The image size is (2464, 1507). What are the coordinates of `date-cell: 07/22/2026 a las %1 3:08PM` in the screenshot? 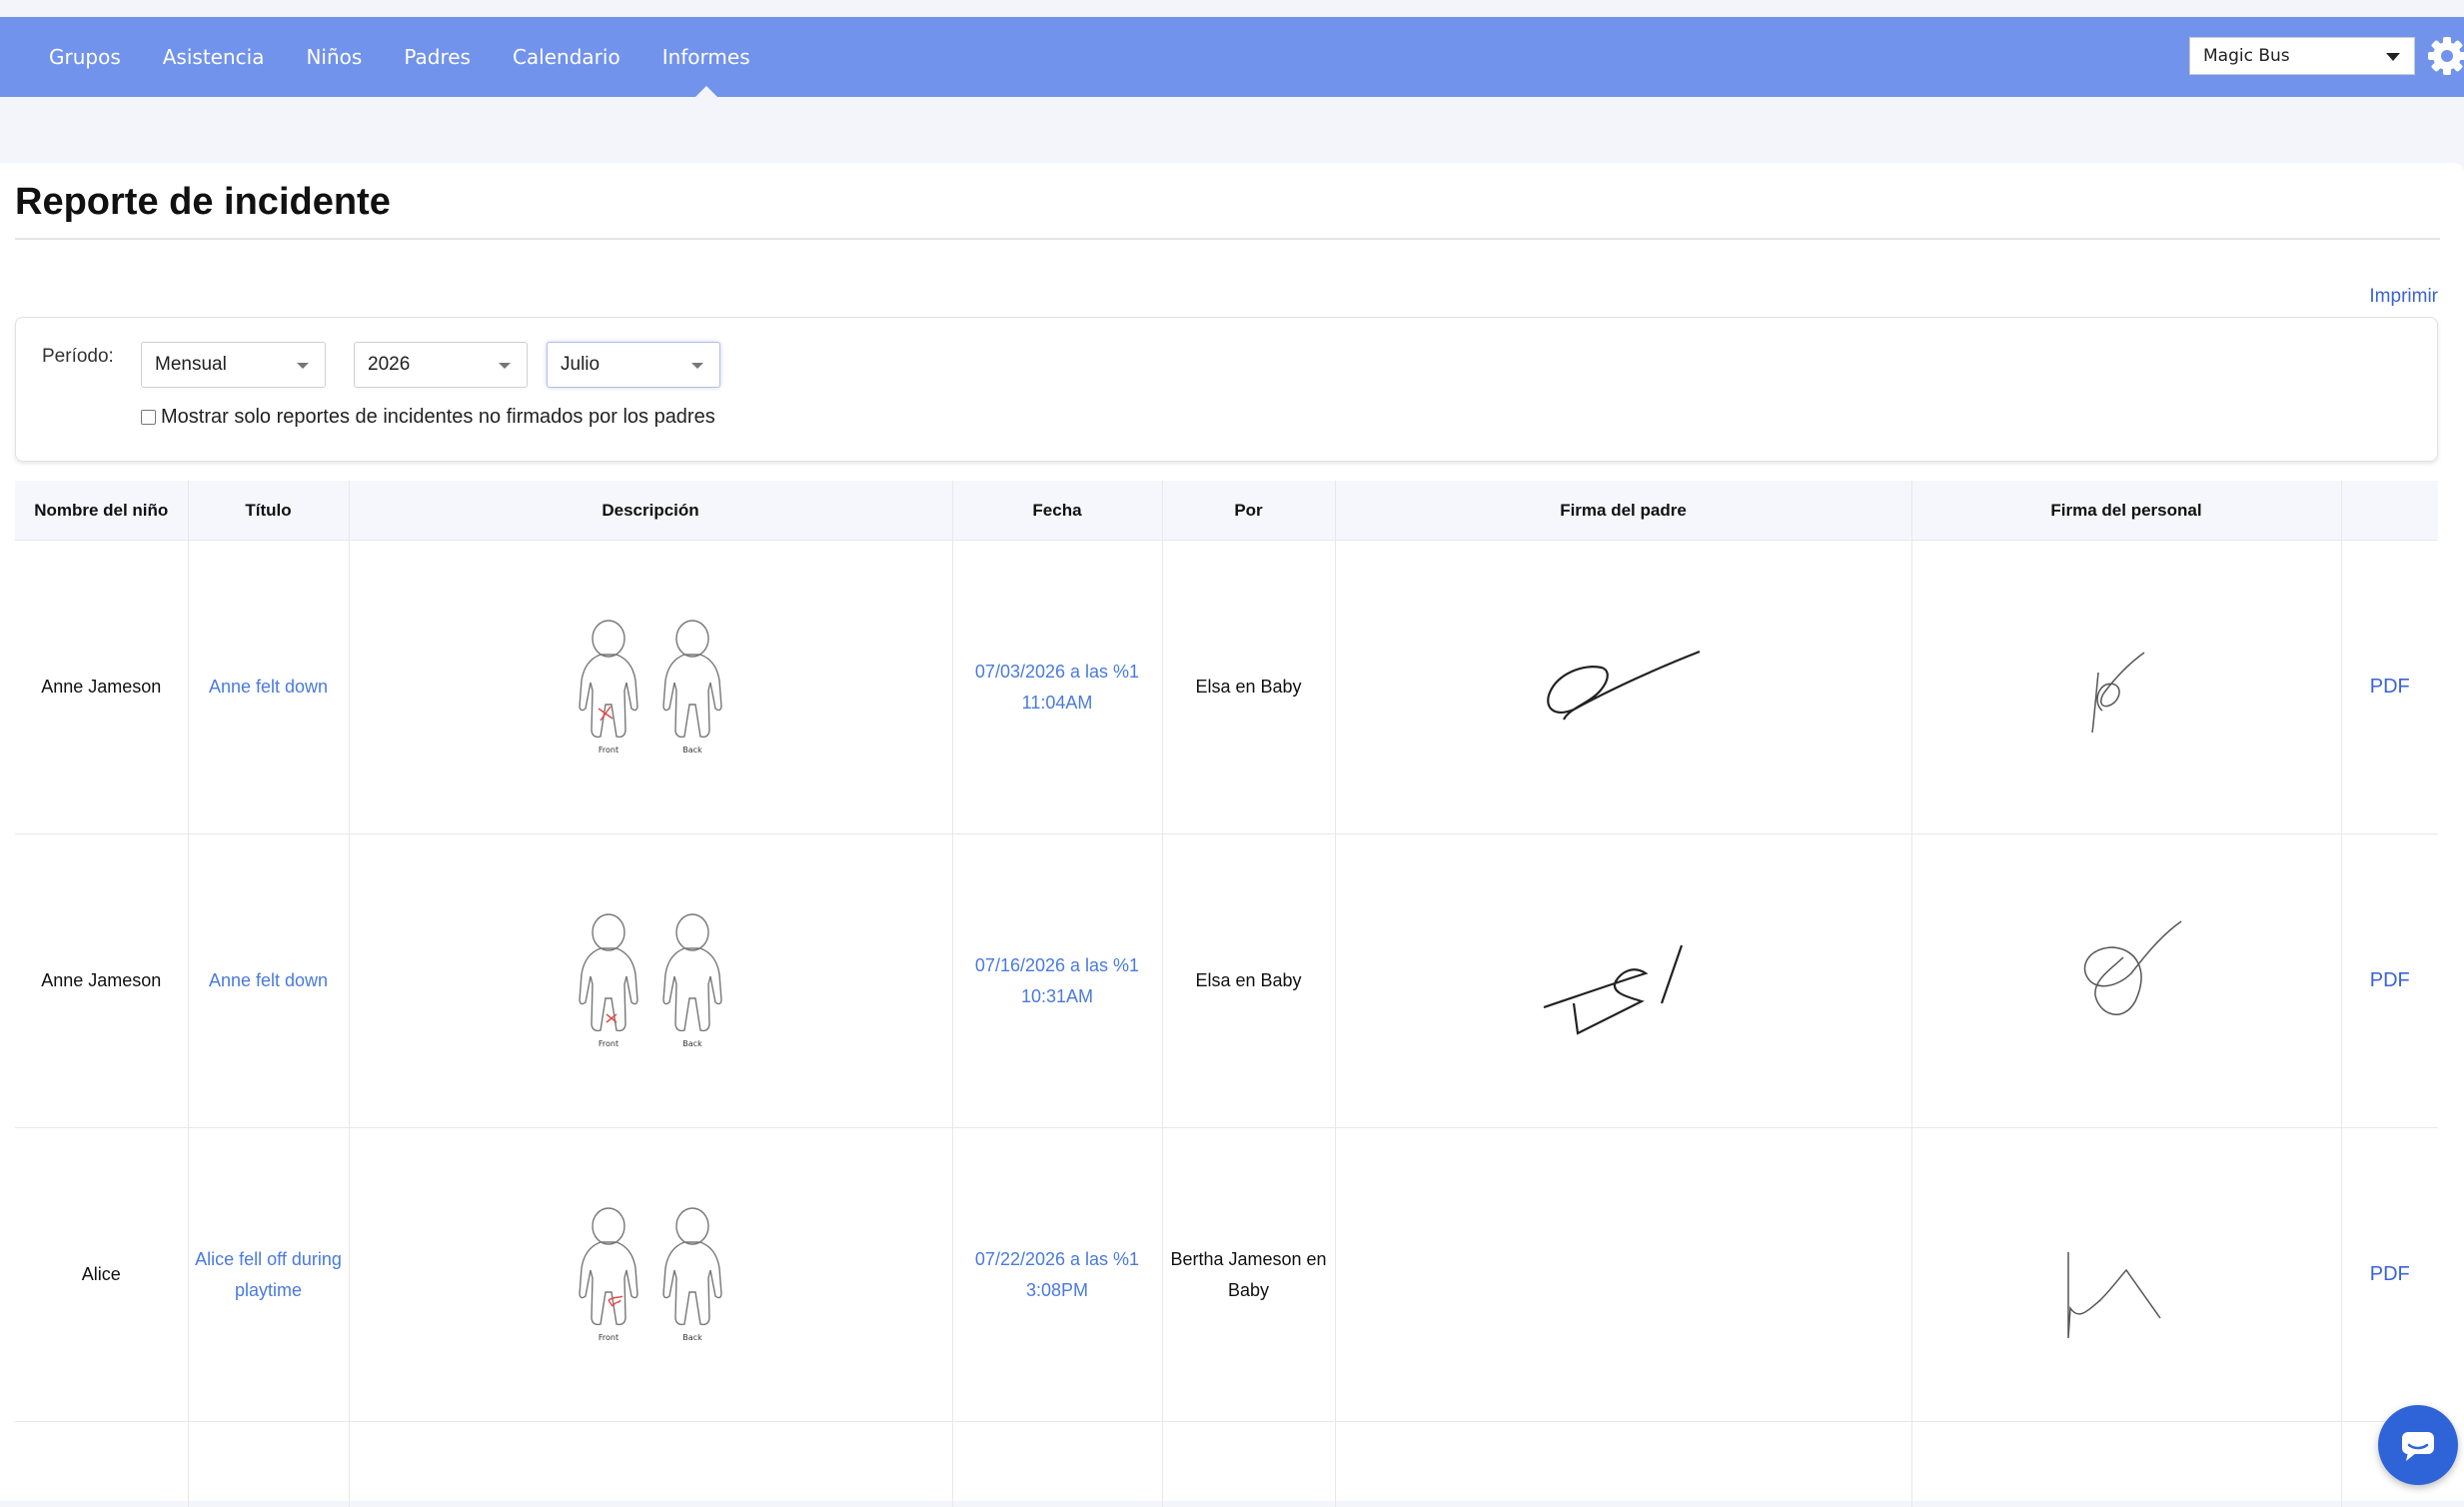 It's located at (1057, 1275).